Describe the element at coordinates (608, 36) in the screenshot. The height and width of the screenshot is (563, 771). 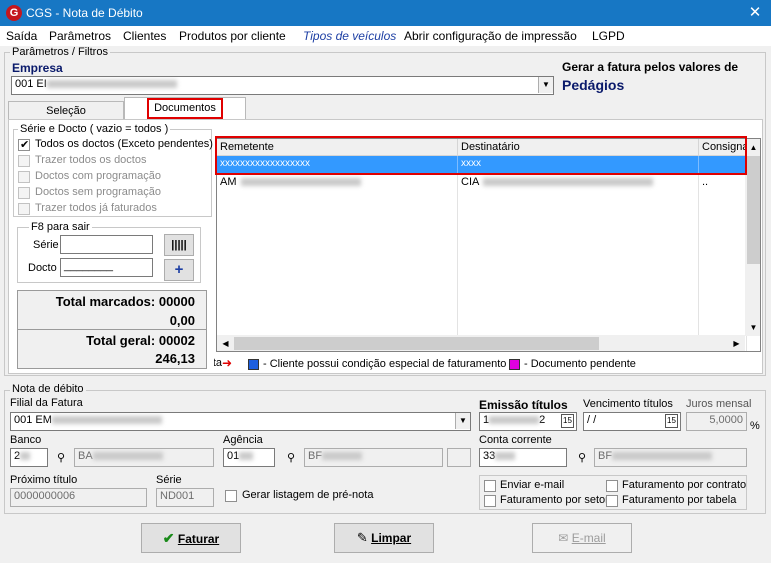
I see `menu-lgpd: LGPD` at that location.